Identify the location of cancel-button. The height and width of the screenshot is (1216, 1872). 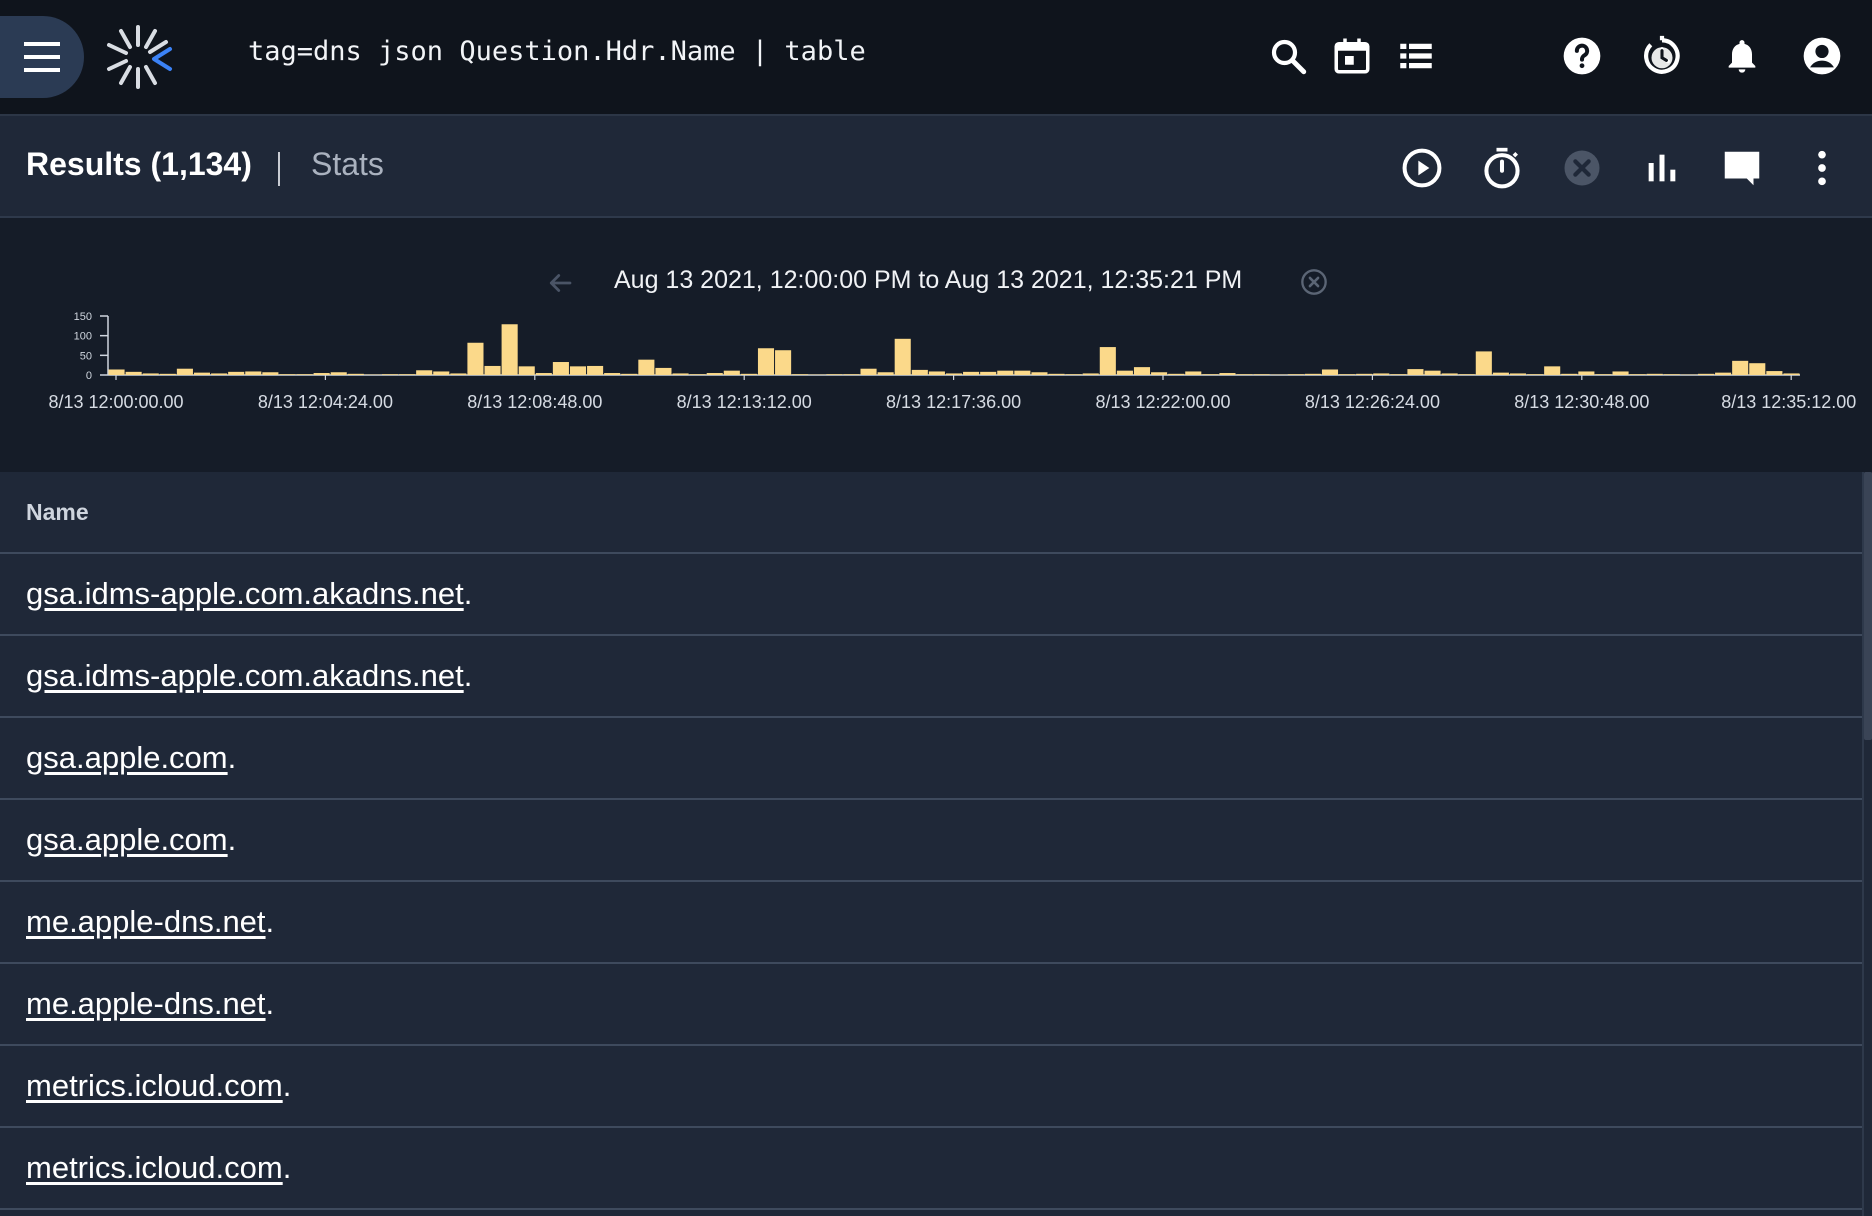
(1582, 168).